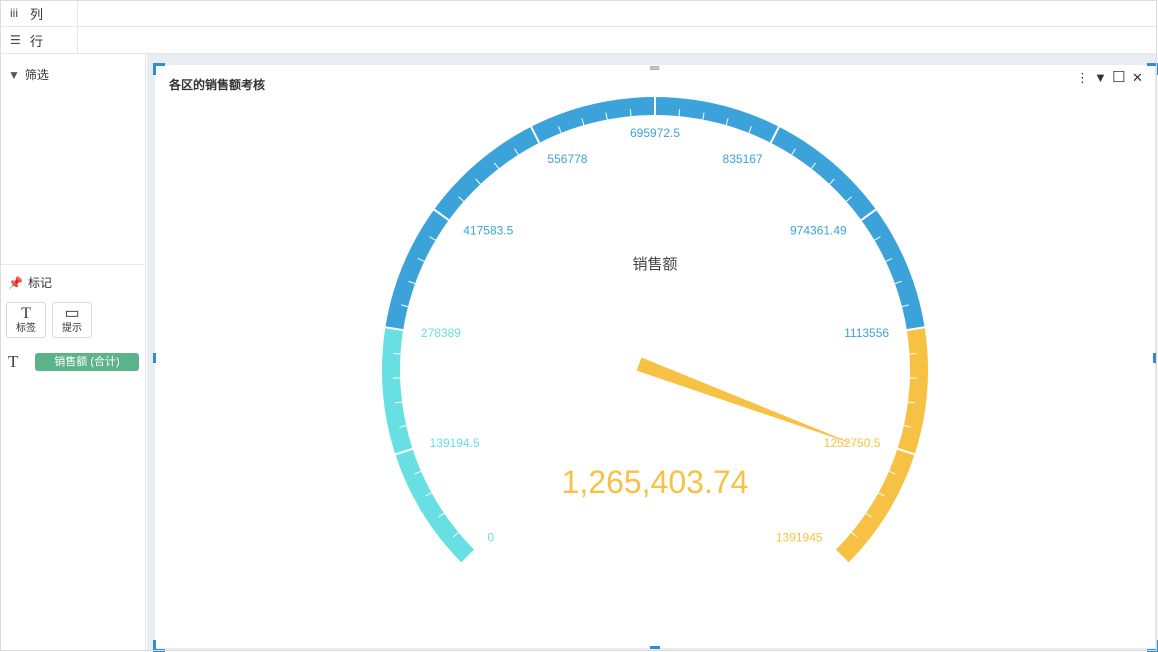 The width and height of the screenshot is (1158, 652). Describe the element at coordinates (866, 333) in the screenshot. I see `gauge-tick-label: 1113556` at that location.